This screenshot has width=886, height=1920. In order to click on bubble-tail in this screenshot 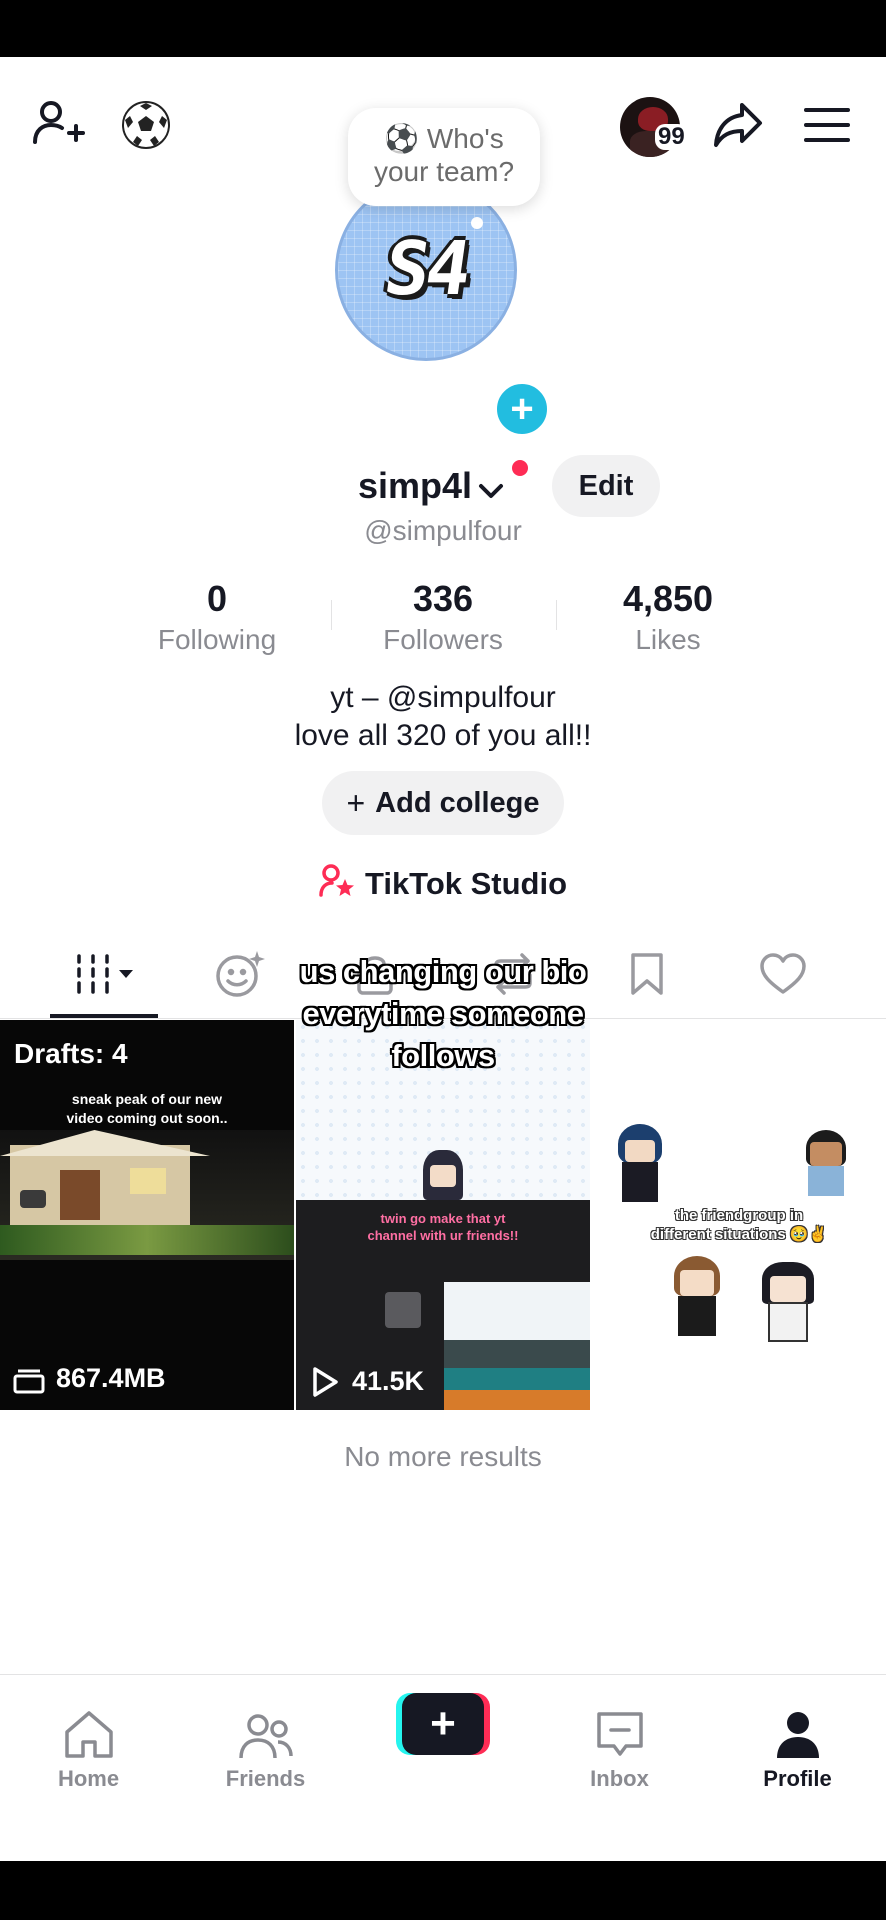, I will do `click(477, 223)`.